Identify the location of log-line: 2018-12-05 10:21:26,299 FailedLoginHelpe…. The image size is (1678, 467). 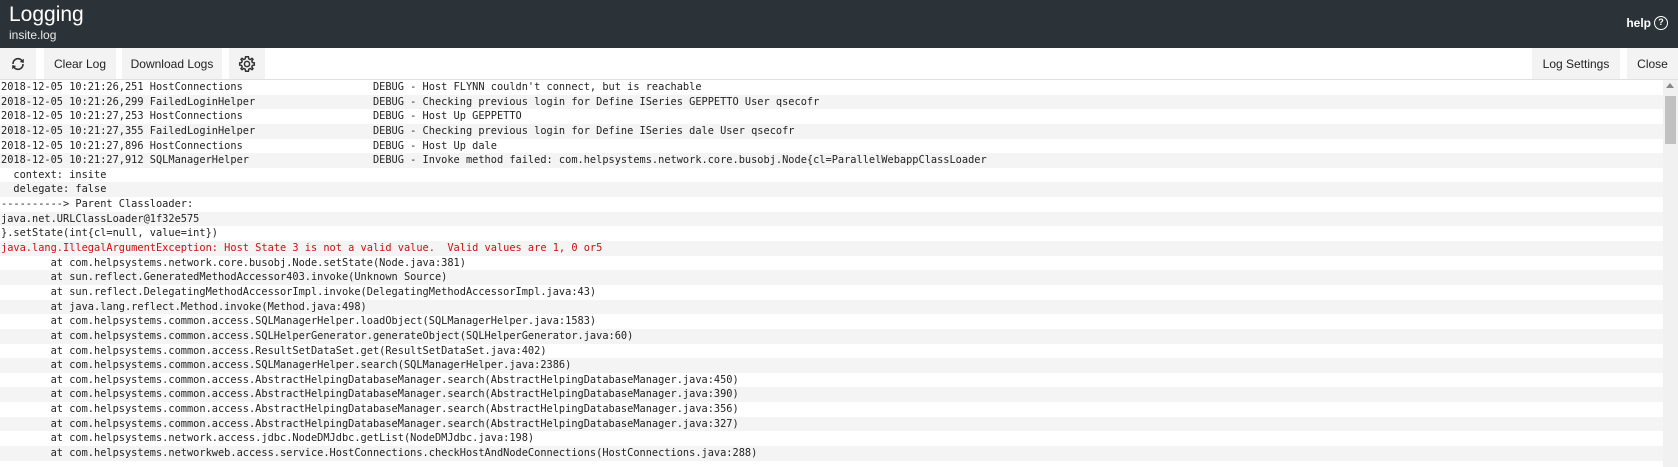
(831, 102).